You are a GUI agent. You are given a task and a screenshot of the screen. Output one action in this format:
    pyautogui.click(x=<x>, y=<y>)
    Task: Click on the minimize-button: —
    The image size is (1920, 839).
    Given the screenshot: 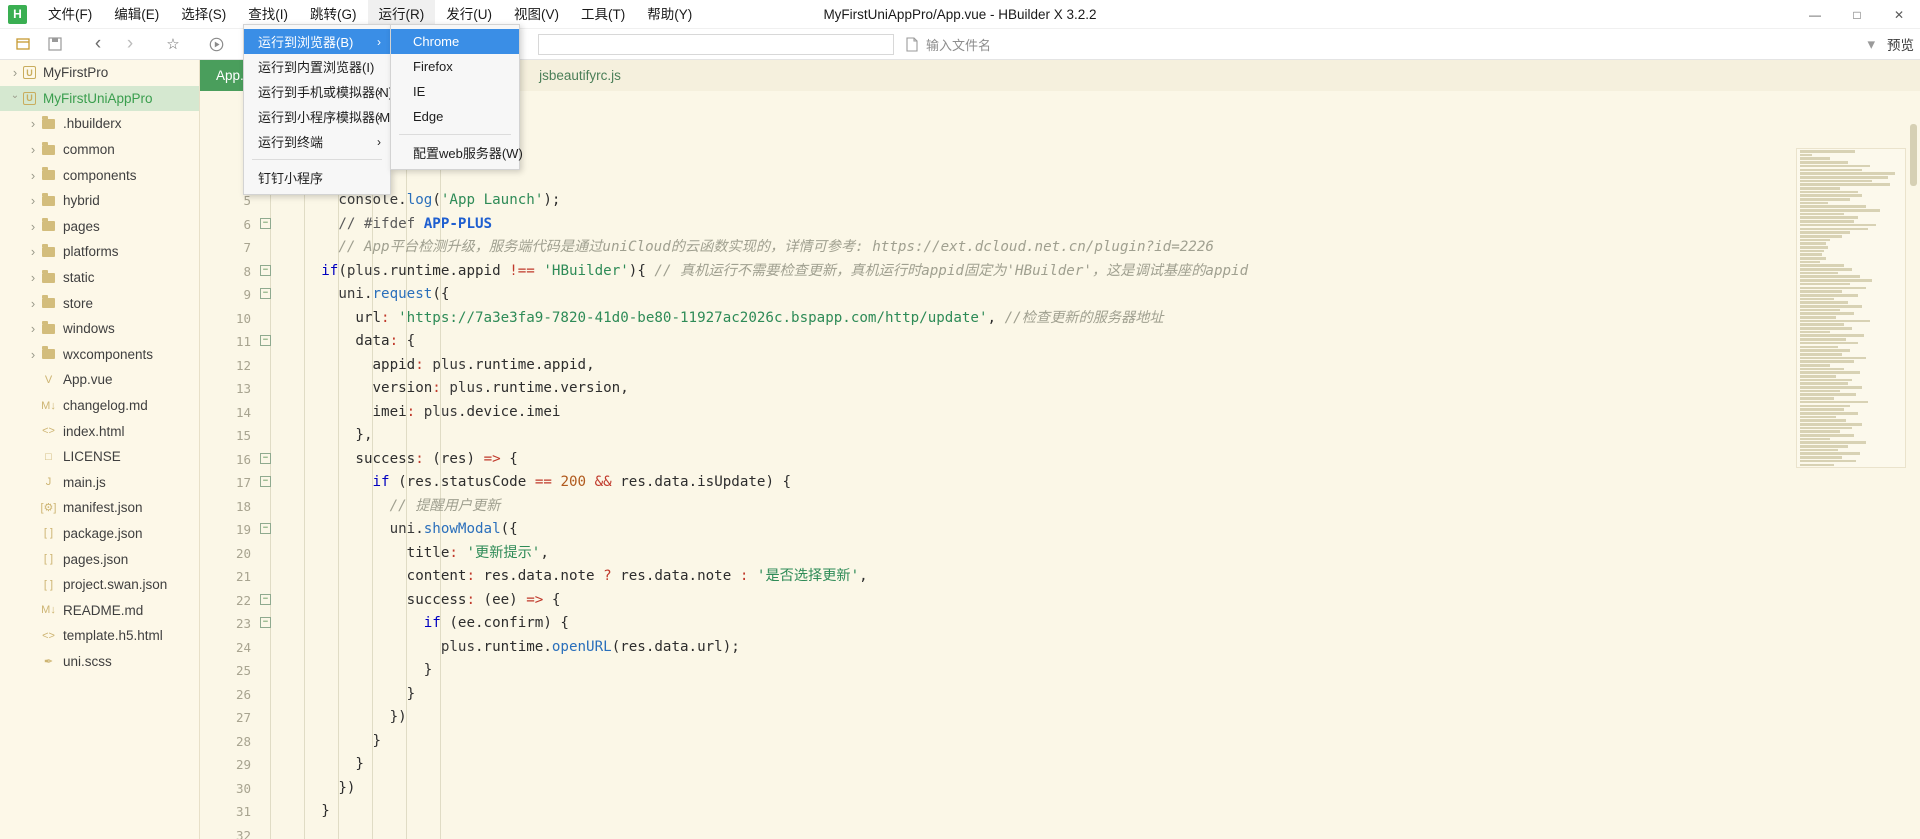 What is the action you would take?
    pyautogui.click(x=1815, y=14)
    